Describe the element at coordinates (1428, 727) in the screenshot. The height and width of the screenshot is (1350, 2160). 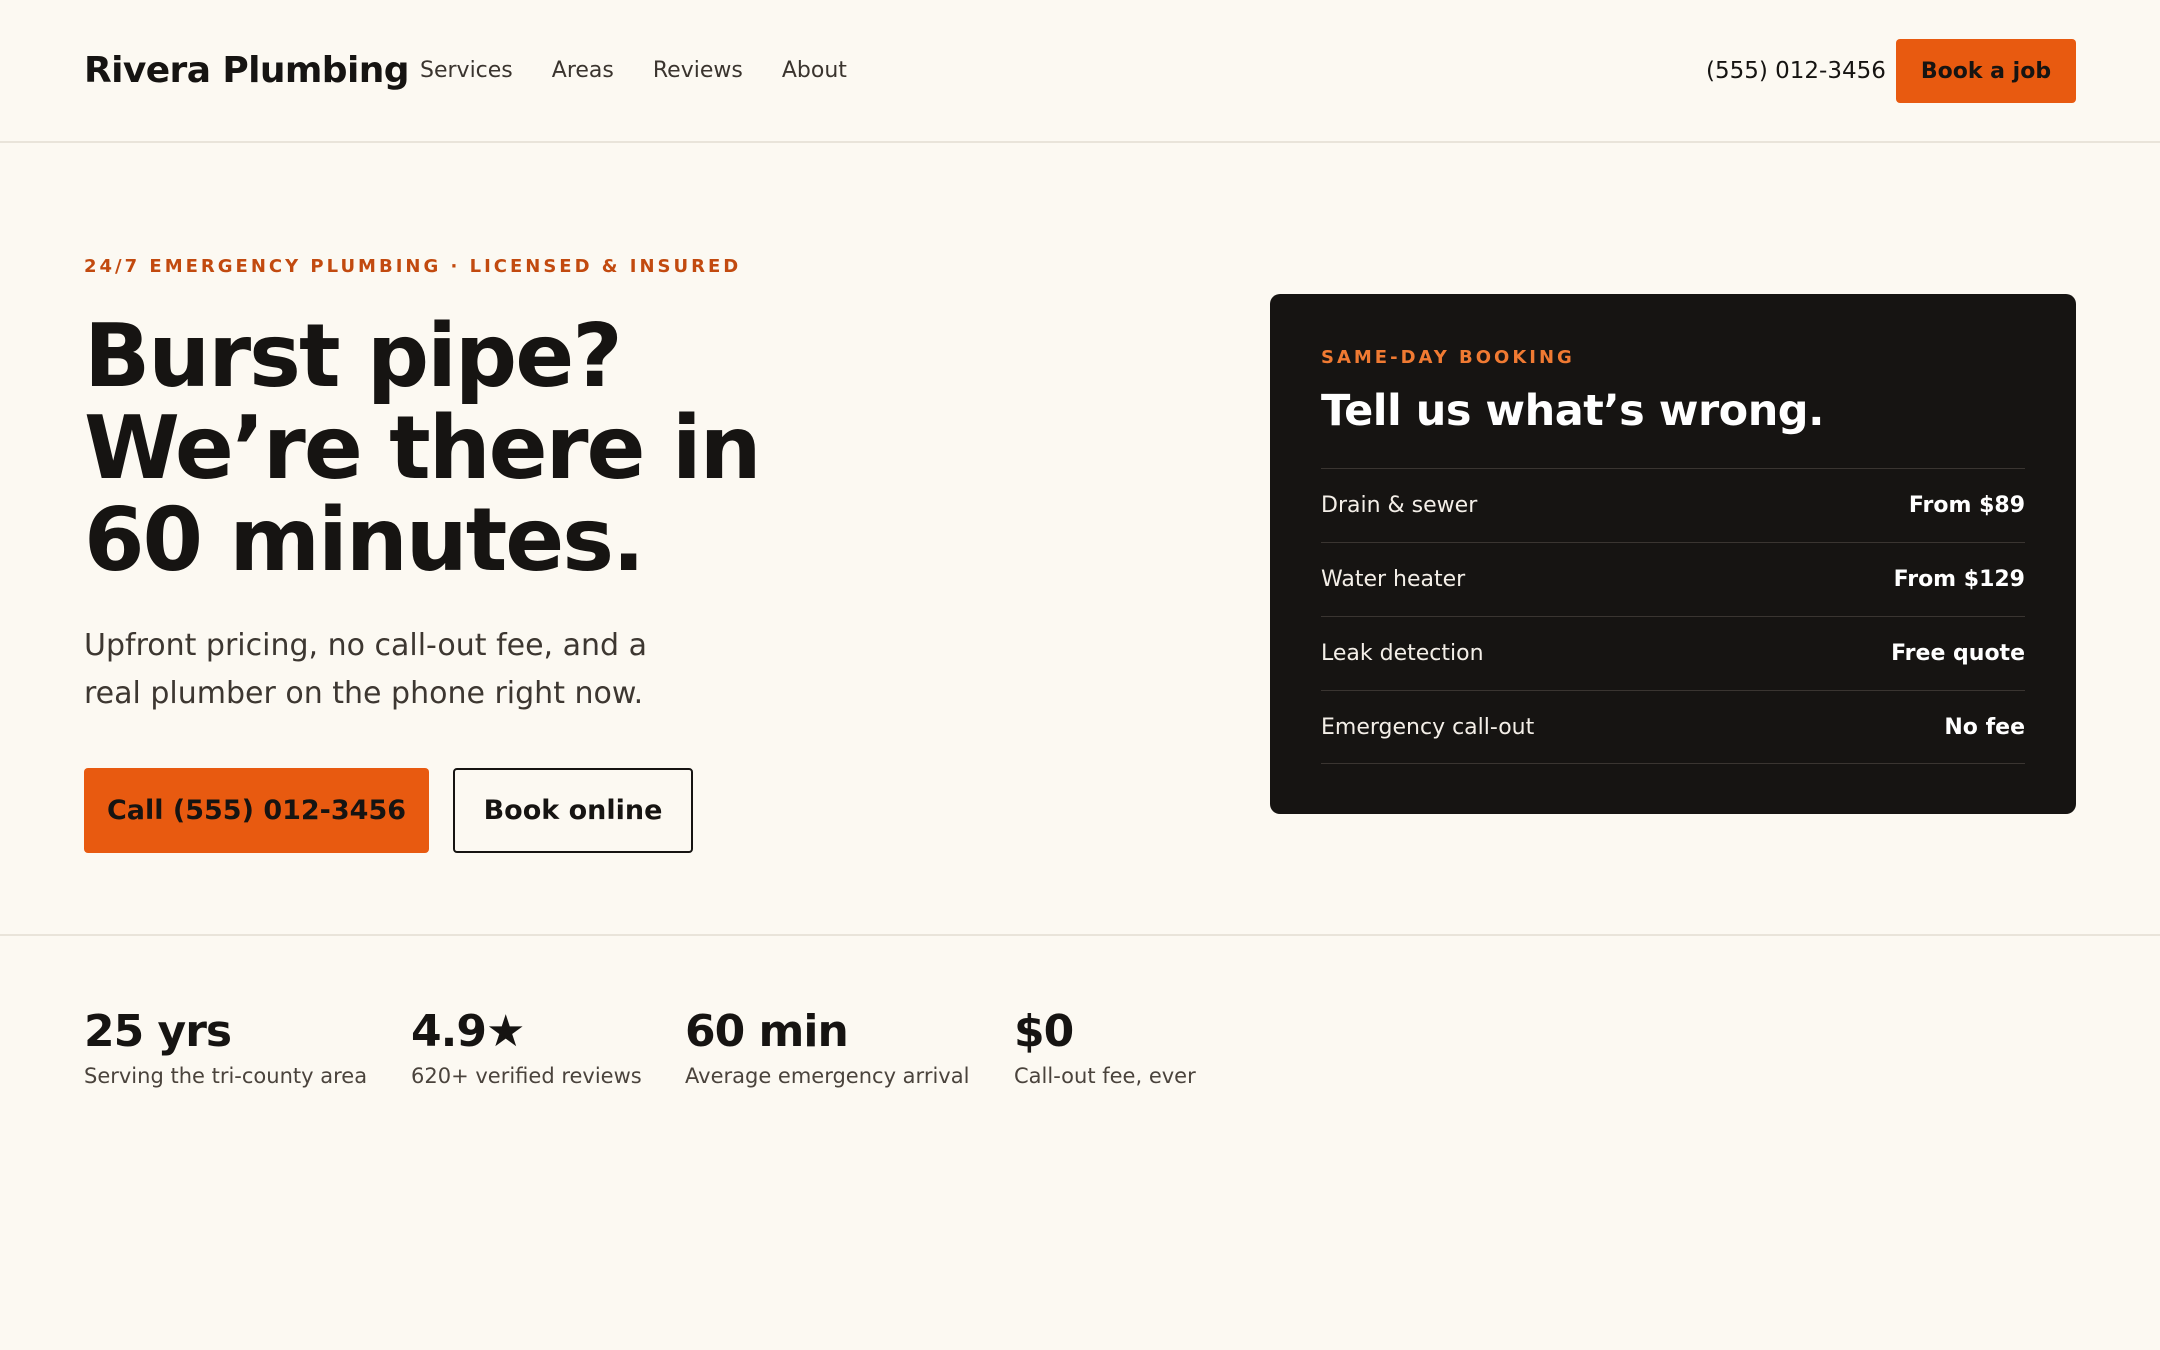
I see `service-name: Emergency call-out` at that location.